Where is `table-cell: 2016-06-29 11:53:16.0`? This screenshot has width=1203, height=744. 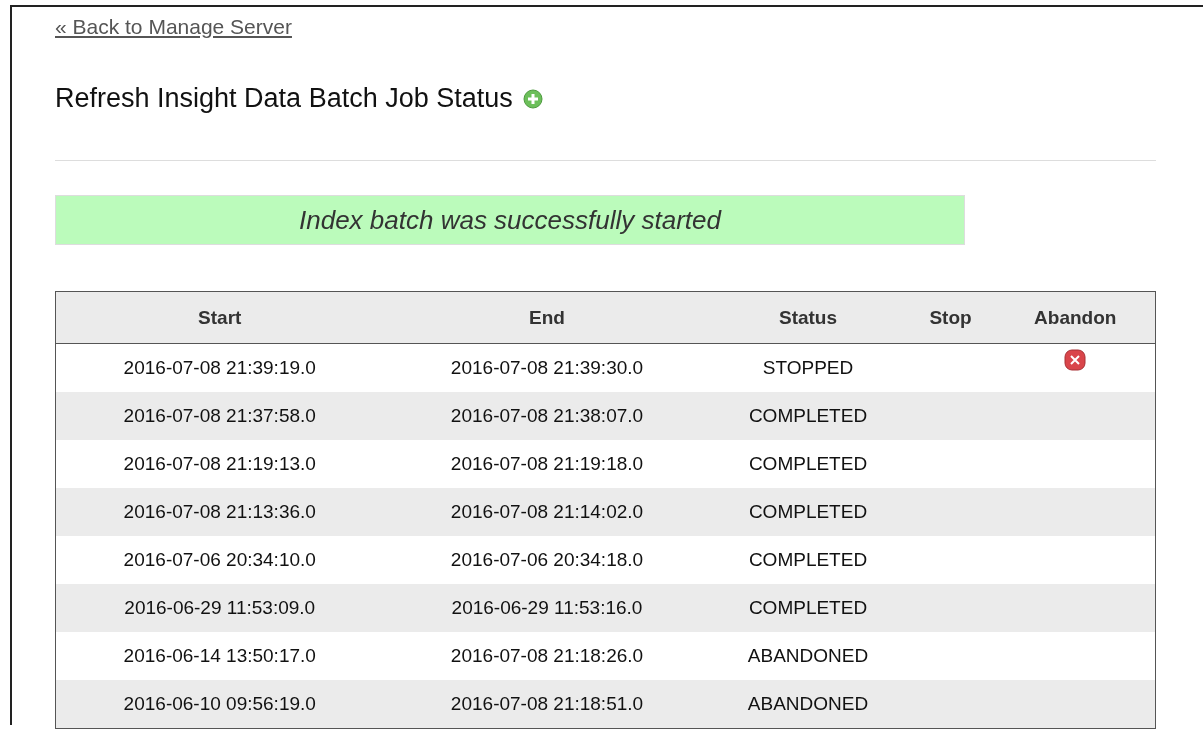
table-cell: 2016-06-29 11:53:16.0 is located at coordinates (547, 608).